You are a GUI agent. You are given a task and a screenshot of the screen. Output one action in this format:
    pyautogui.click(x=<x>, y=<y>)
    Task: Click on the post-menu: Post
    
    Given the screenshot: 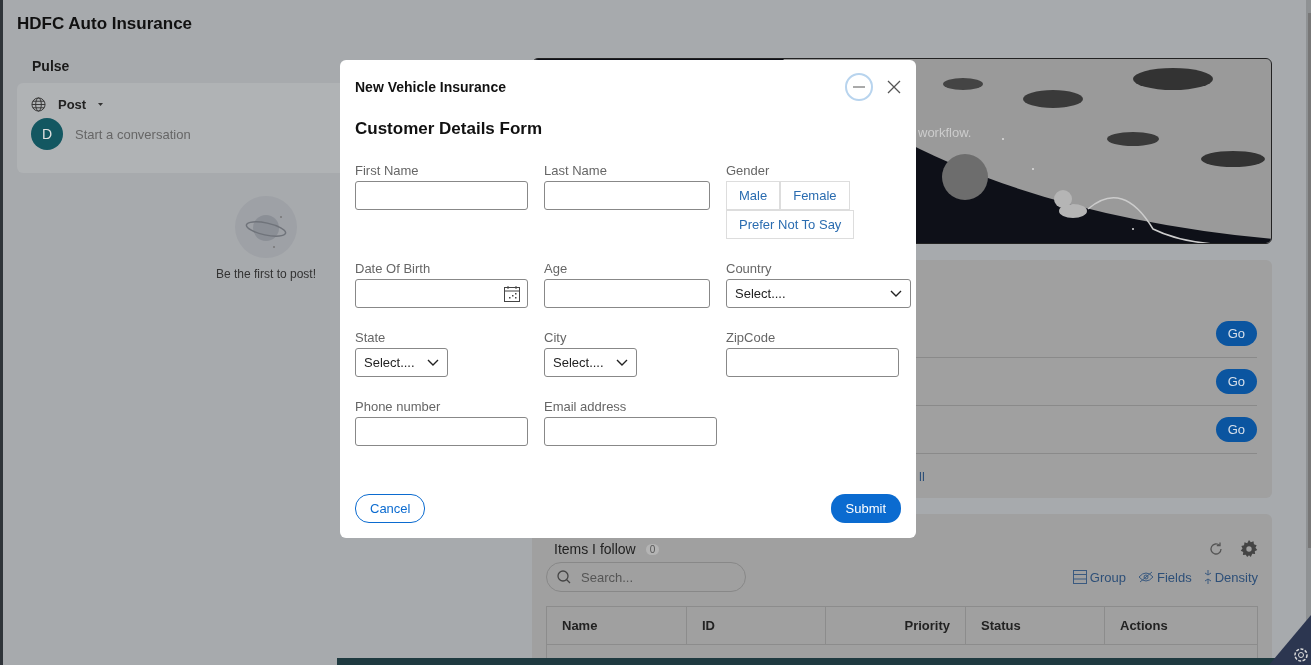 What is the action you would take?
    pyautogui.click(x=72, y=104)
    